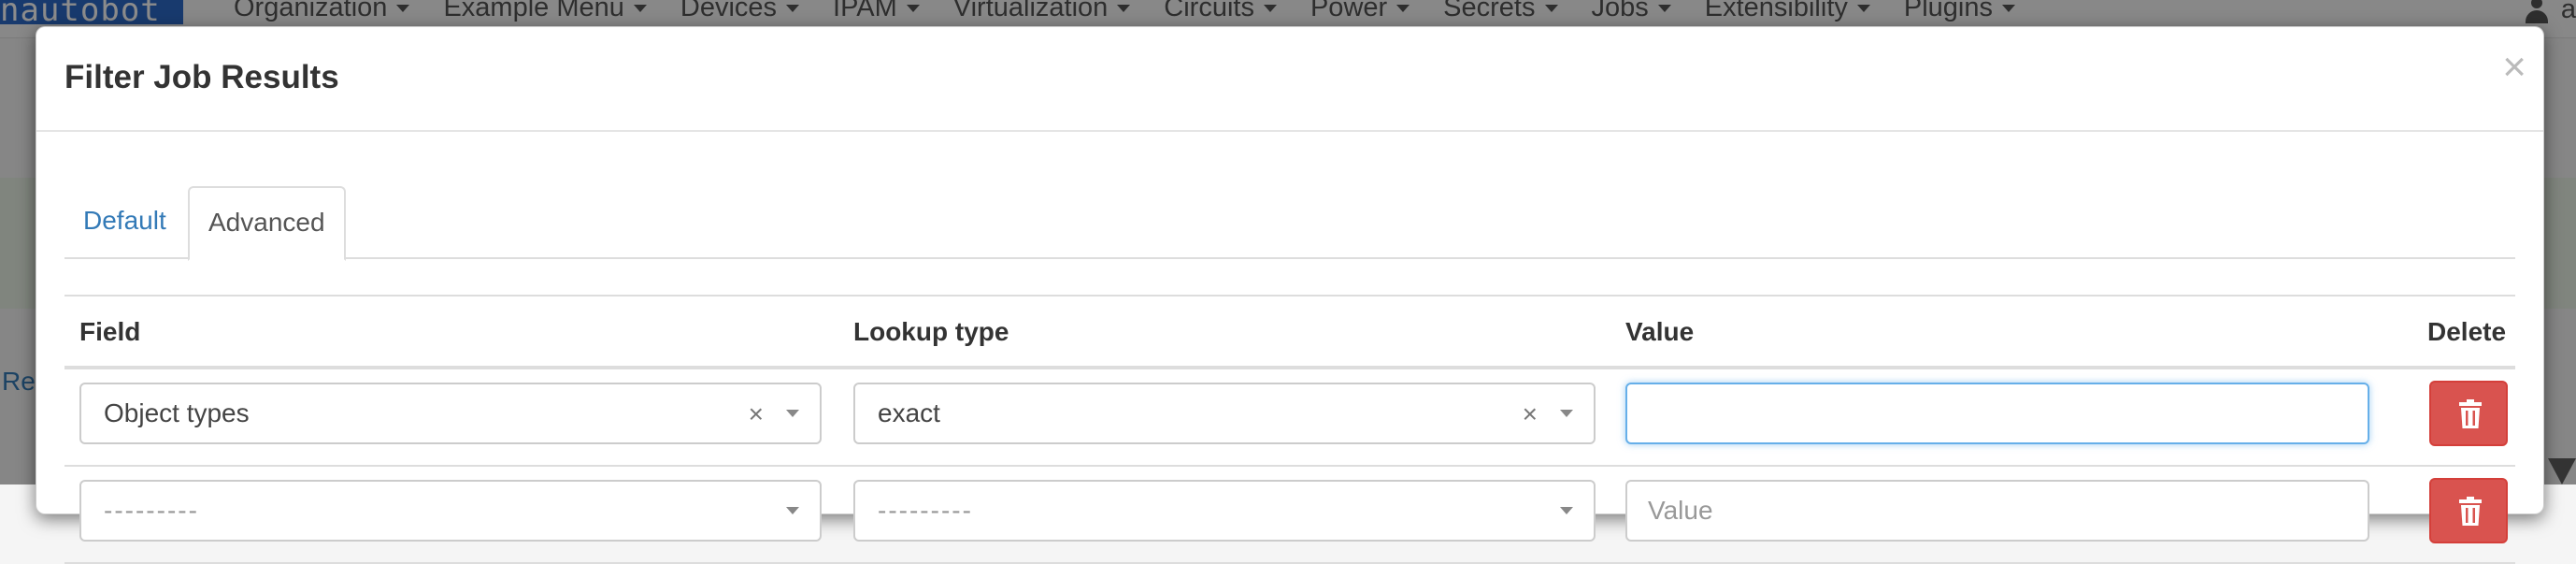  I want to click on header-value: Value, so click(1660, 331).